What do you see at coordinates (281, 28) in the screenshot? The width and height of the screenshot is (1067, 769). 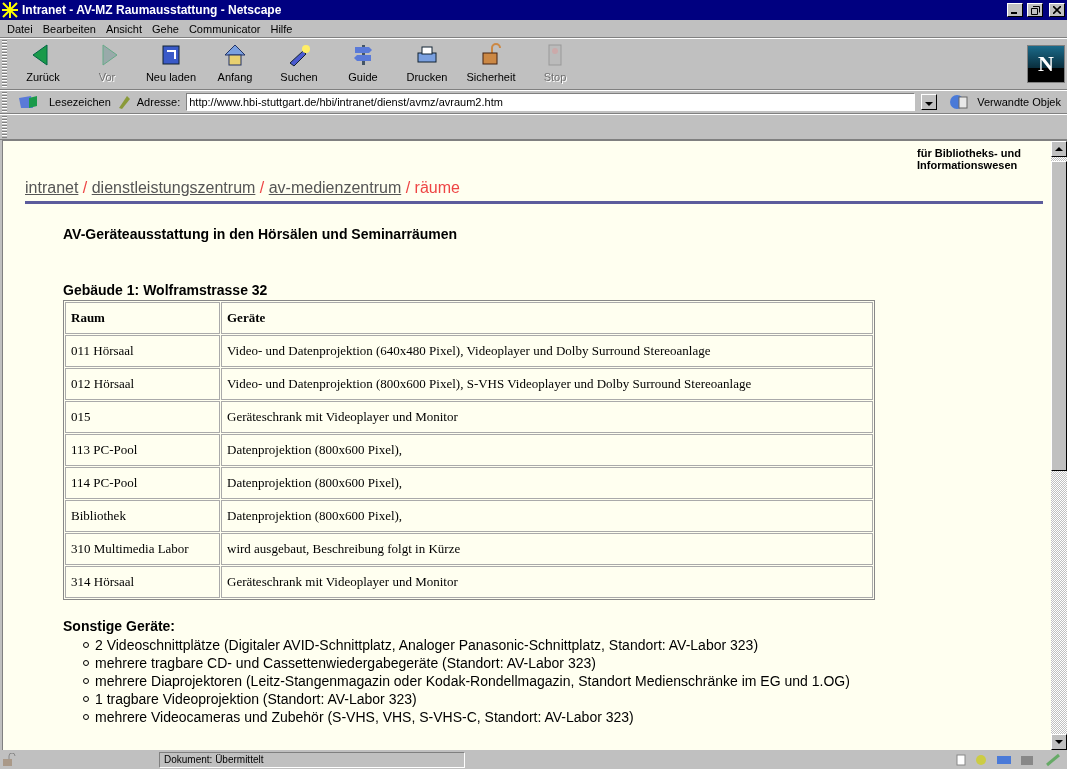 I see `menu-item: Hilfe` at bounding box center [281, 28].